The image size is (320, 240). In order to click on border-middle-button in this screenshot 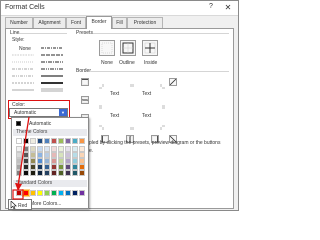, I will do `click(85, 100)`.